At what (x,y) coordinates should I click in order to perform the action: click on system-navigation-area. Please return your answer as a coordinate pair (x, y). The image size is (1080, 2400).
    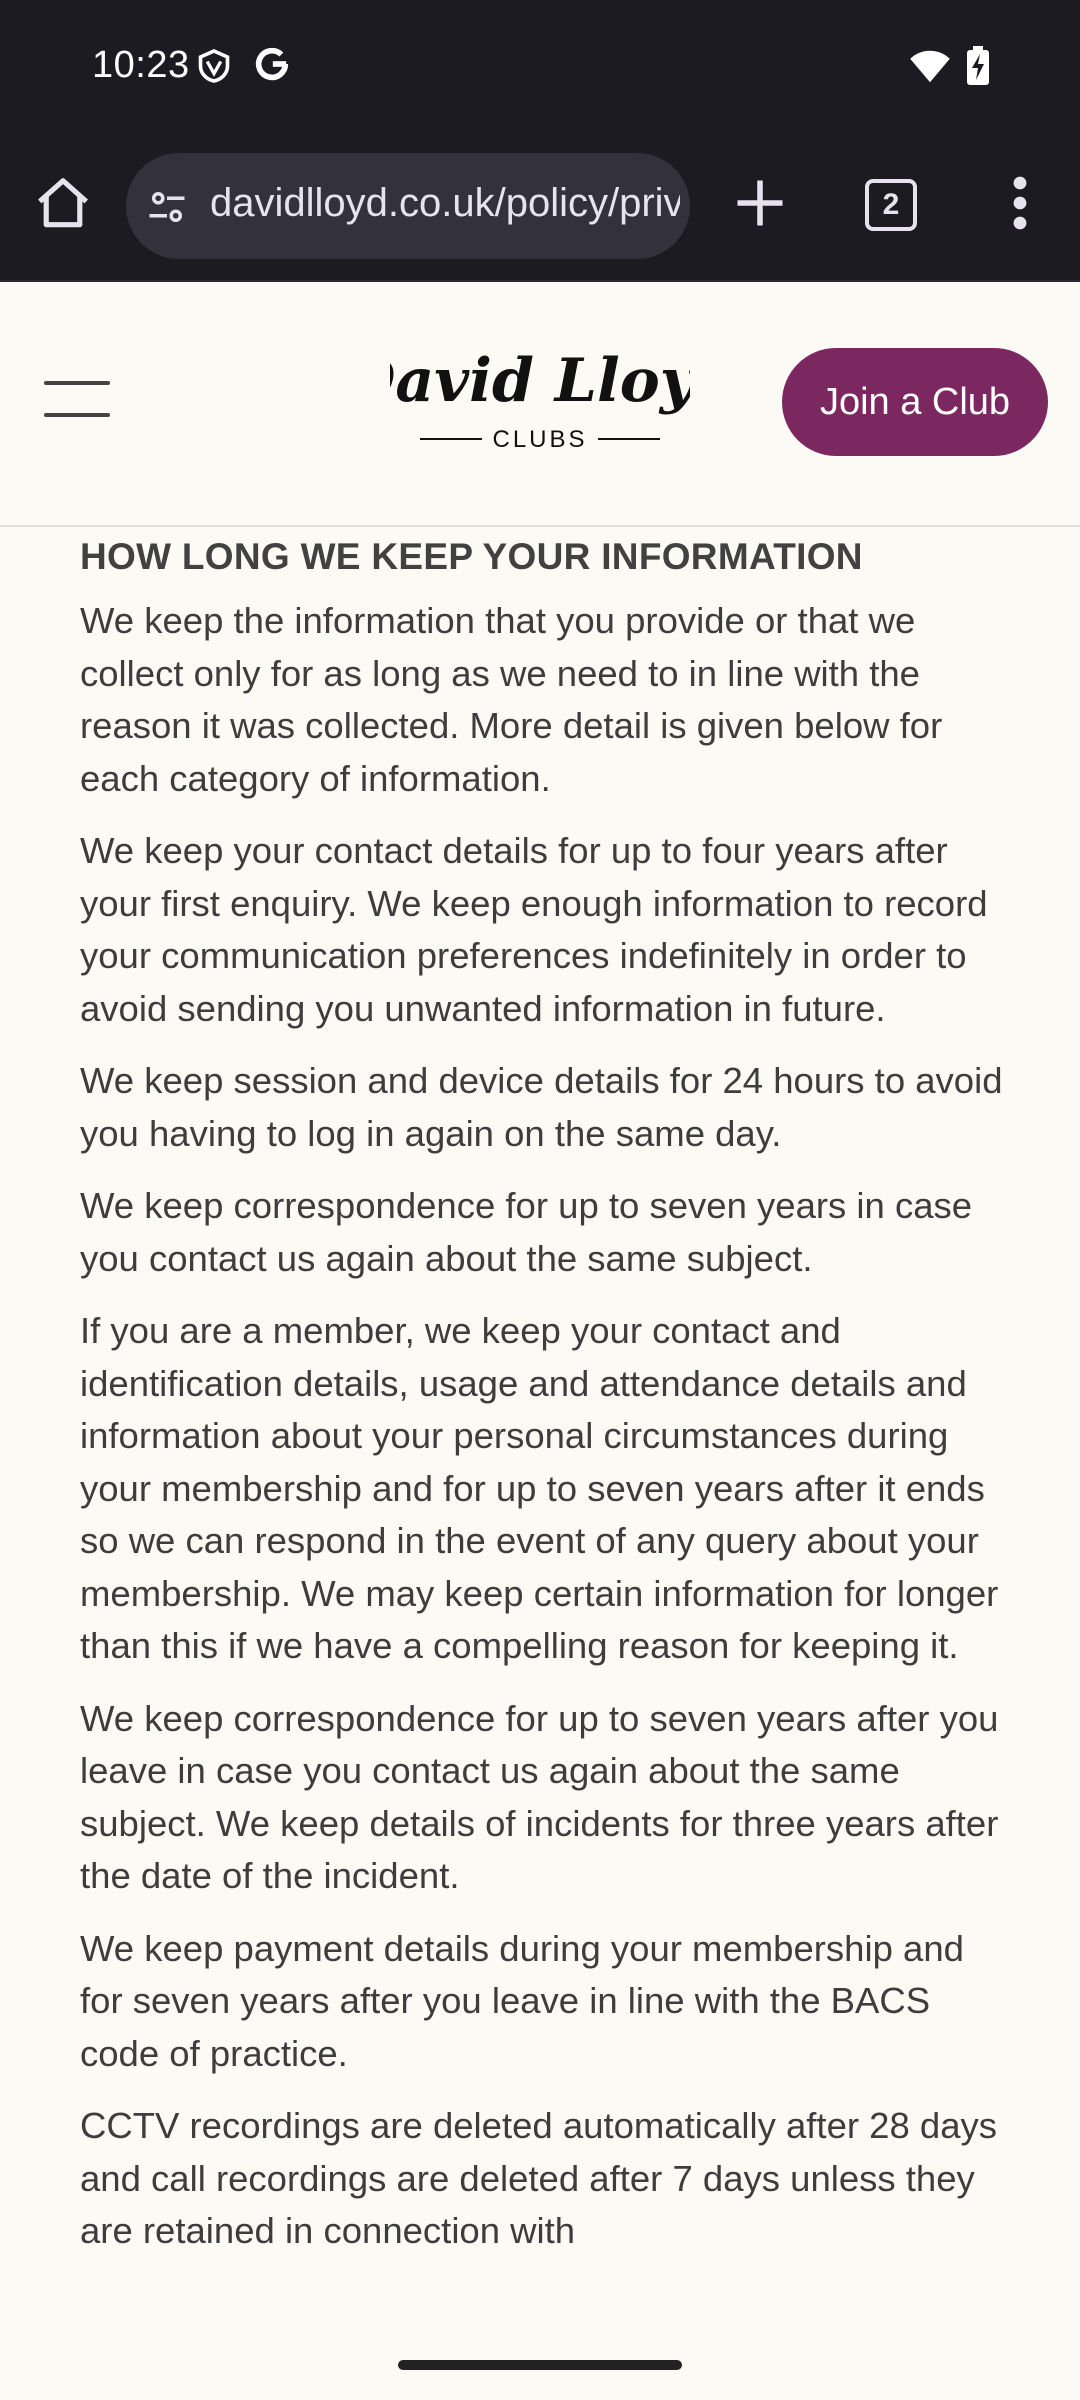
    Looking at the image, I should click on (540, 2368).